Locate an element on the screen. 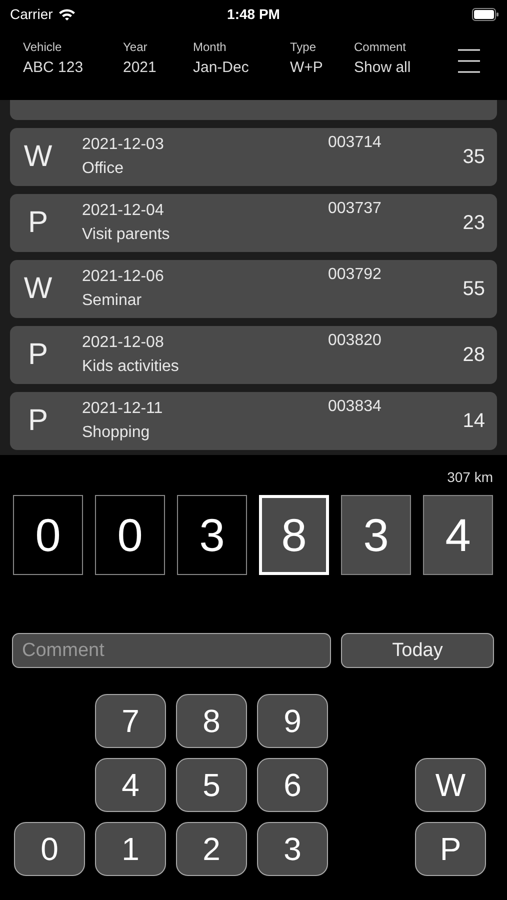 The width and height of the screenshot is (507, 900). trip-distance: 28 is located at coordinates (473, 355).